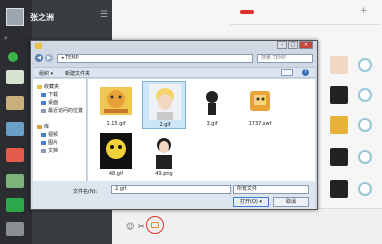 Image resolution: width=382 pixels, height=244 pixels. I want to click on file-name: 49.png, so click(164, 174).